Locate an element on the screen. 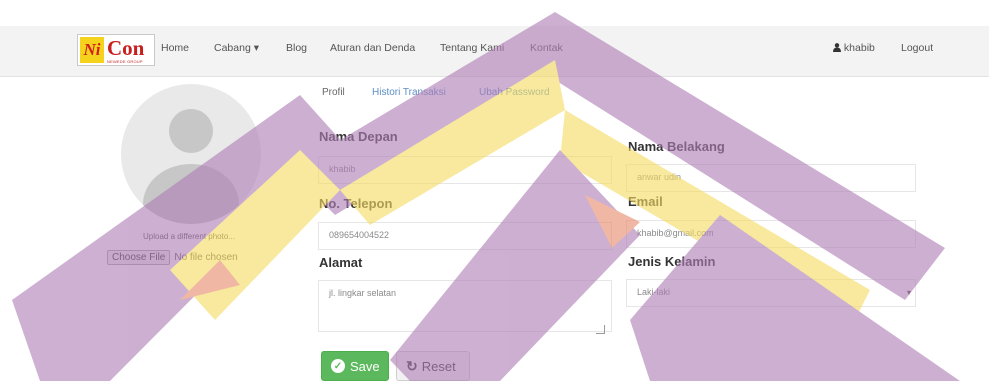  reset-button: ↻ Reset is located at coordinates (433, 366).